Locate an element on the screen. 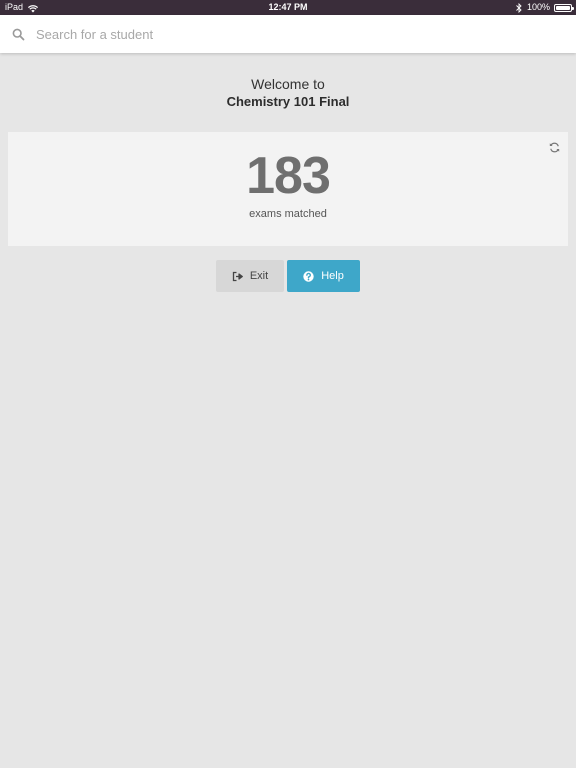 The width and height of the screenshot is (576, 768). status-bar: iPad 12:47 PM 100% is located at coordinates (288, 7).